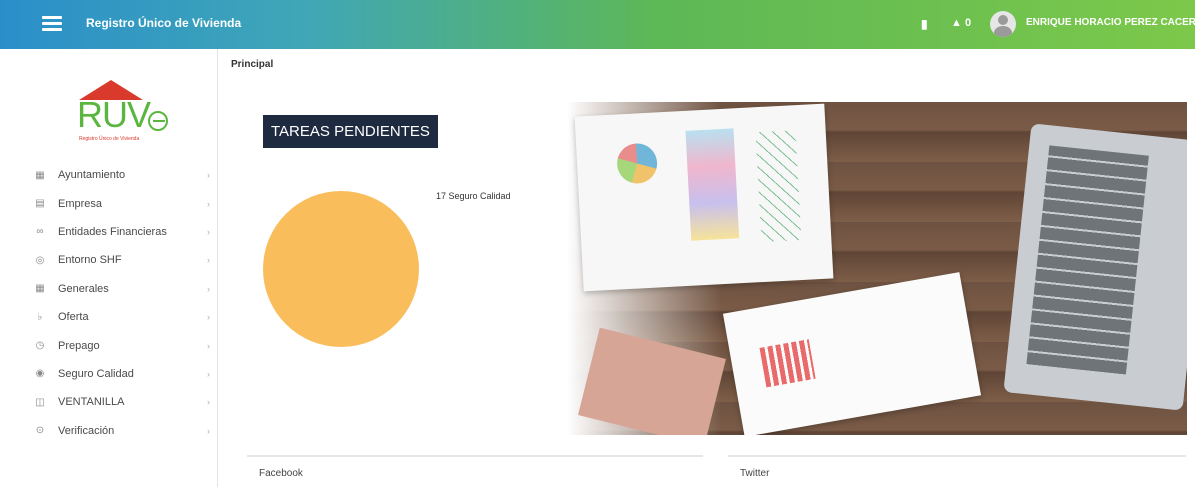  I want to click on breadcrumb: Principal, so click(252, 64).